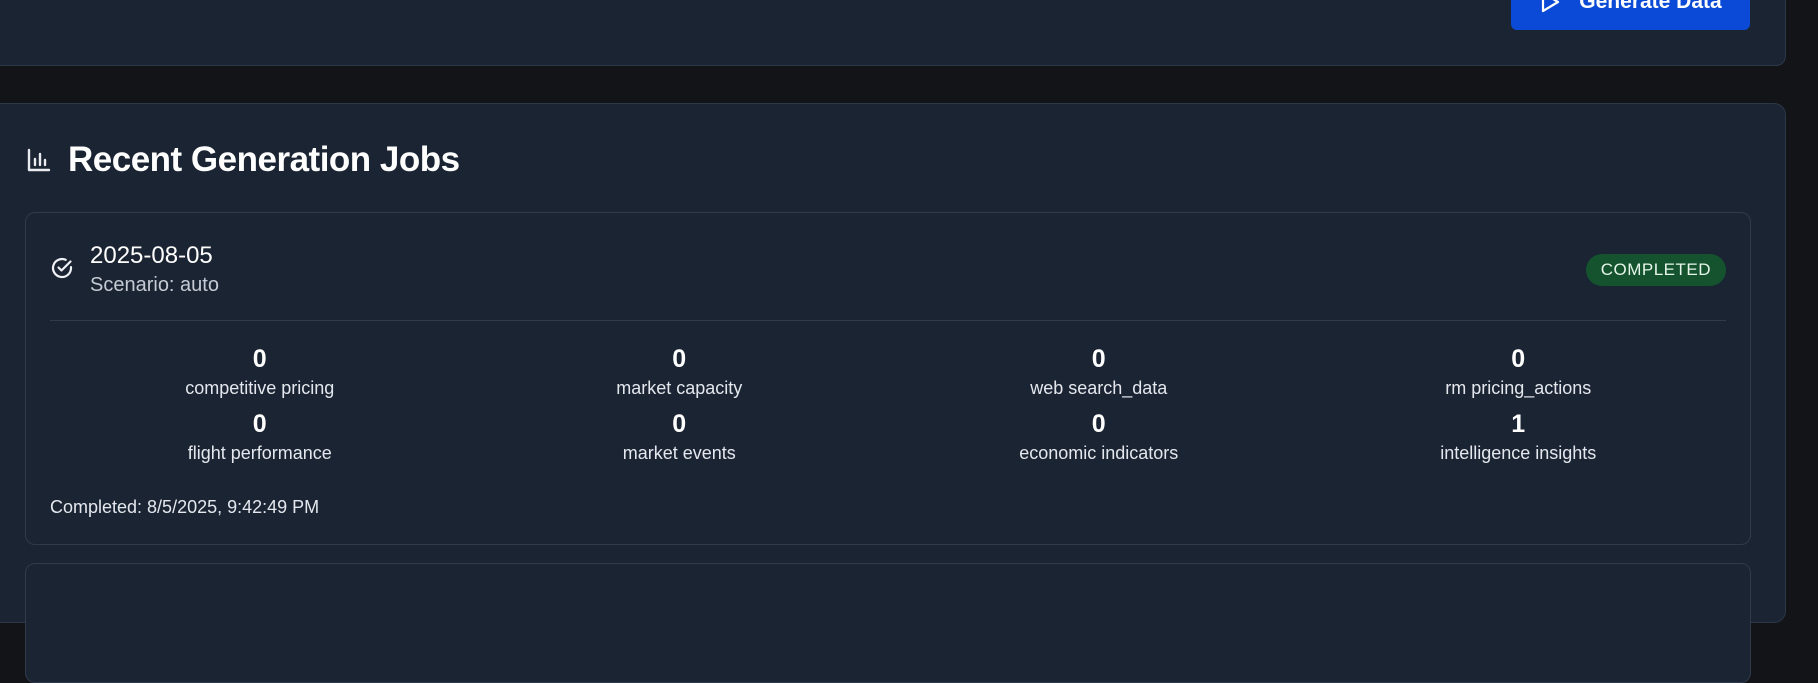 This screenshot has height=683, width=1818. What do you see at coordinates (1518, 388) in the screenshot?
I see `stat-label: rm pricing_actions` at bounding box center [1518, 388].